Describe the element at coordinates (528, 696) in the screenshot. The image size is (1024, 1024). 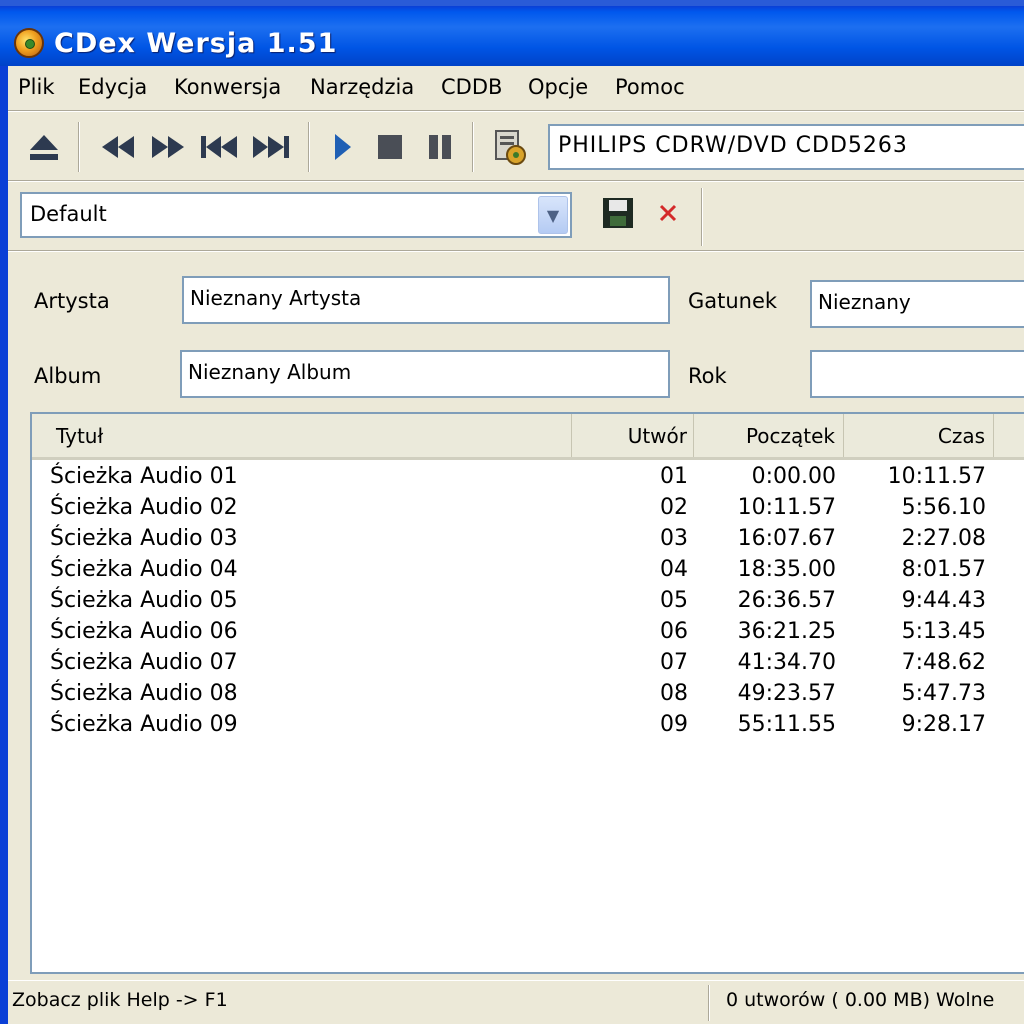
I see `table-row: Ścieżka Audio 08 08 49:23.57 5:47.73` at that location.